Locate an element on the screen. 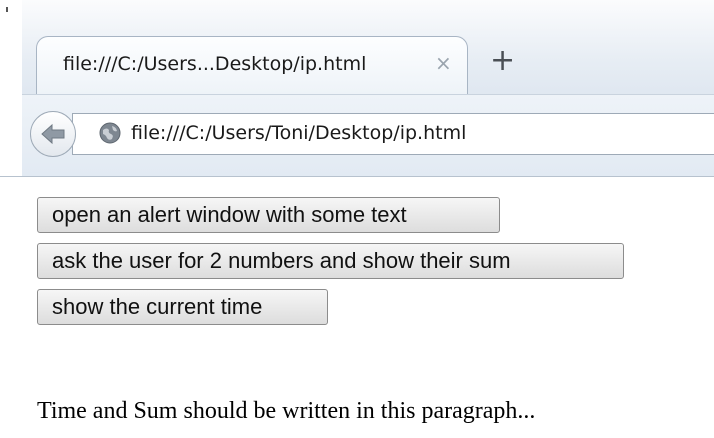  content-divider is located at coordinates (357, 176).